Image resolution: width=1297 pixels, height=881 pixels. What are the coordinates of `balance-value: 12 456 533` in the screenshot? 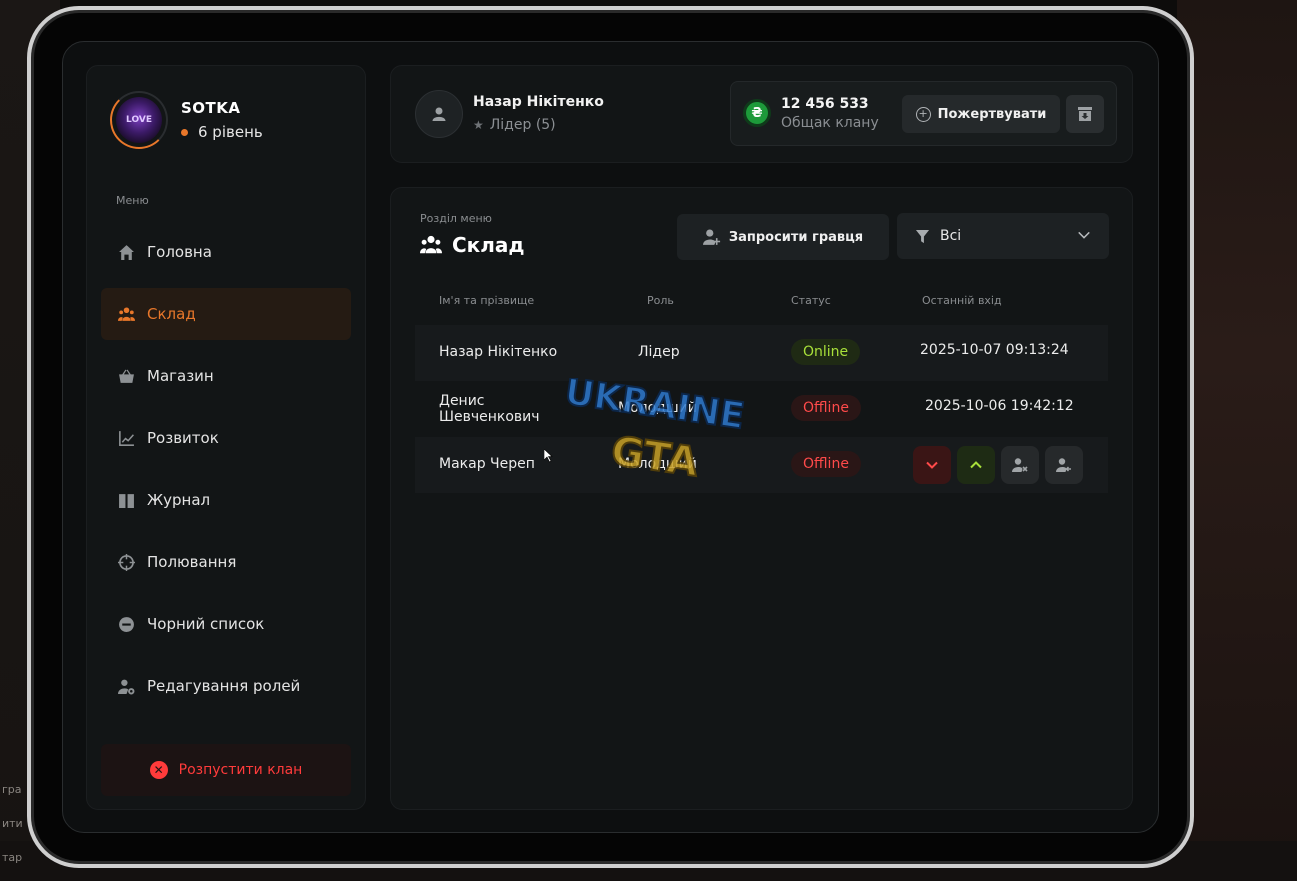 It's located at (825, 104).